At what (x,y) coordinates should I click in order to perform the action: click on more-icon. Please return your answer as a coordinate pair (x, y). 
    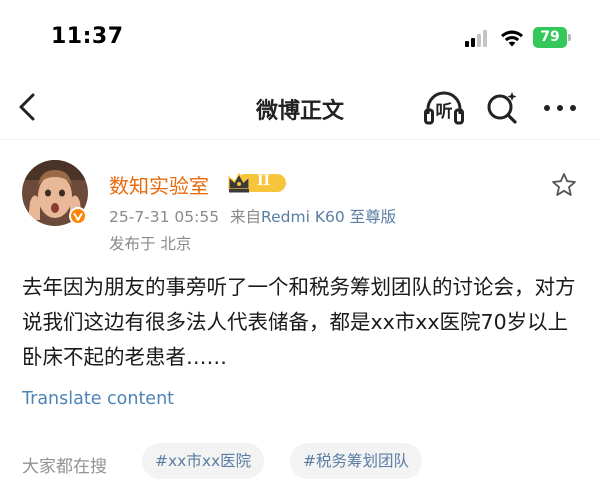
    Looking at the image, I should click on (560, 108).